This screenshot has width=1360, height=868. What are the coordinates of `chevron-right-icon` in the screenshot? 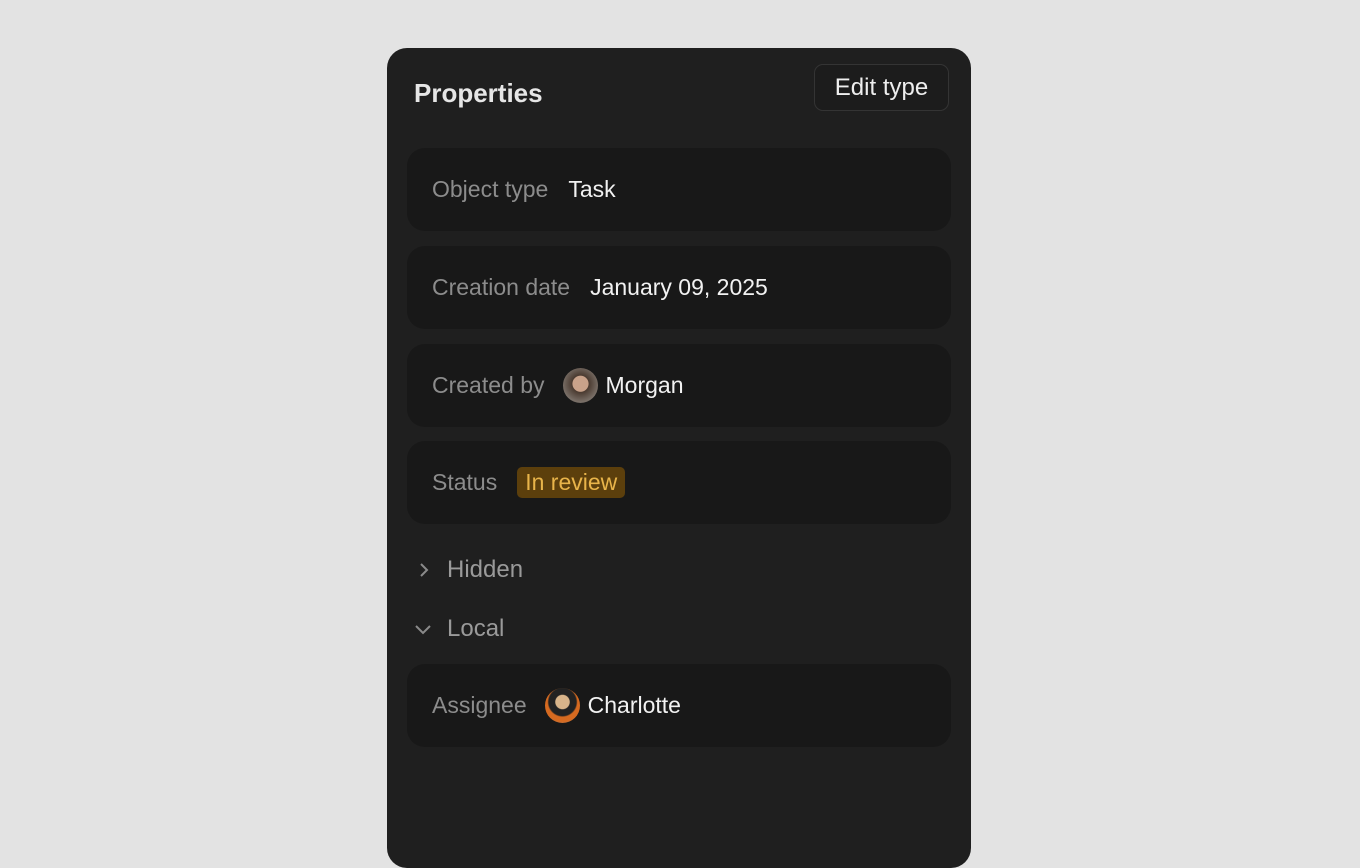 It's located at (424, 570).